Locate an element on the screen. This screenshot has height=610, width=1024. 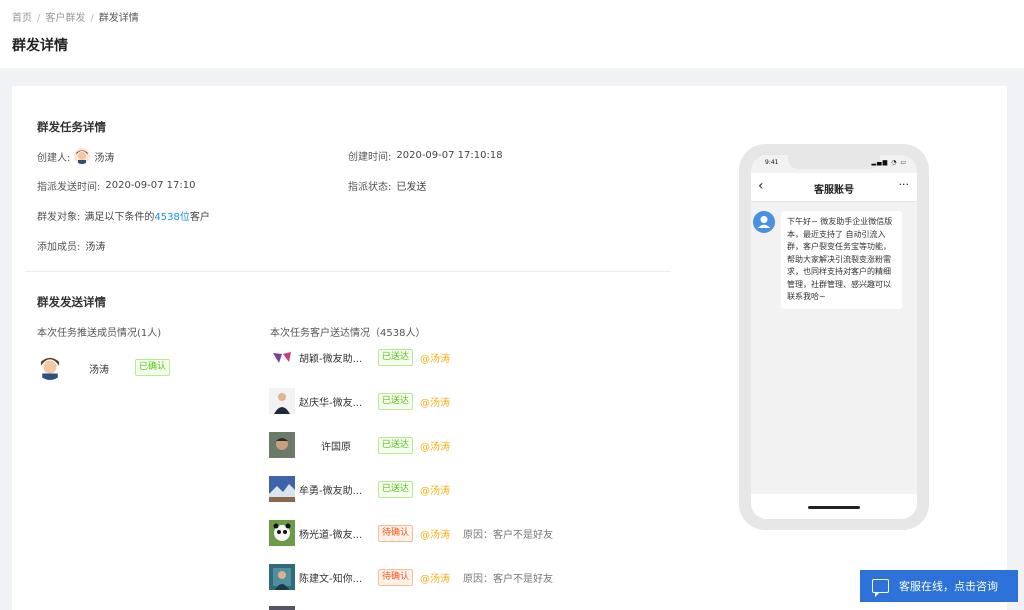
target-suffix: 客户 is located at coordinates (199, 217).